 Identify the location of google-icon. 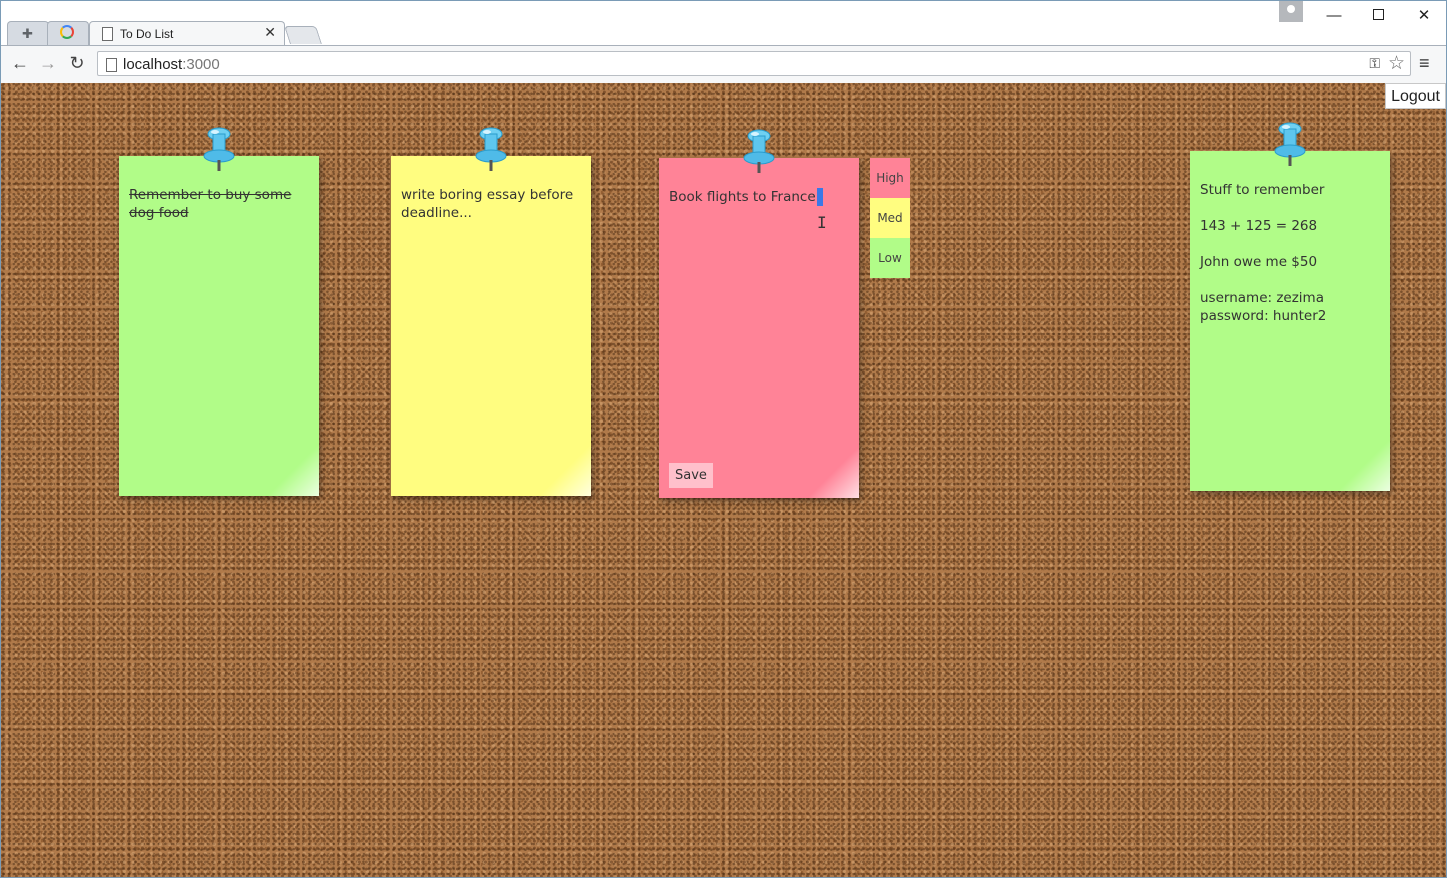
(67, 32).